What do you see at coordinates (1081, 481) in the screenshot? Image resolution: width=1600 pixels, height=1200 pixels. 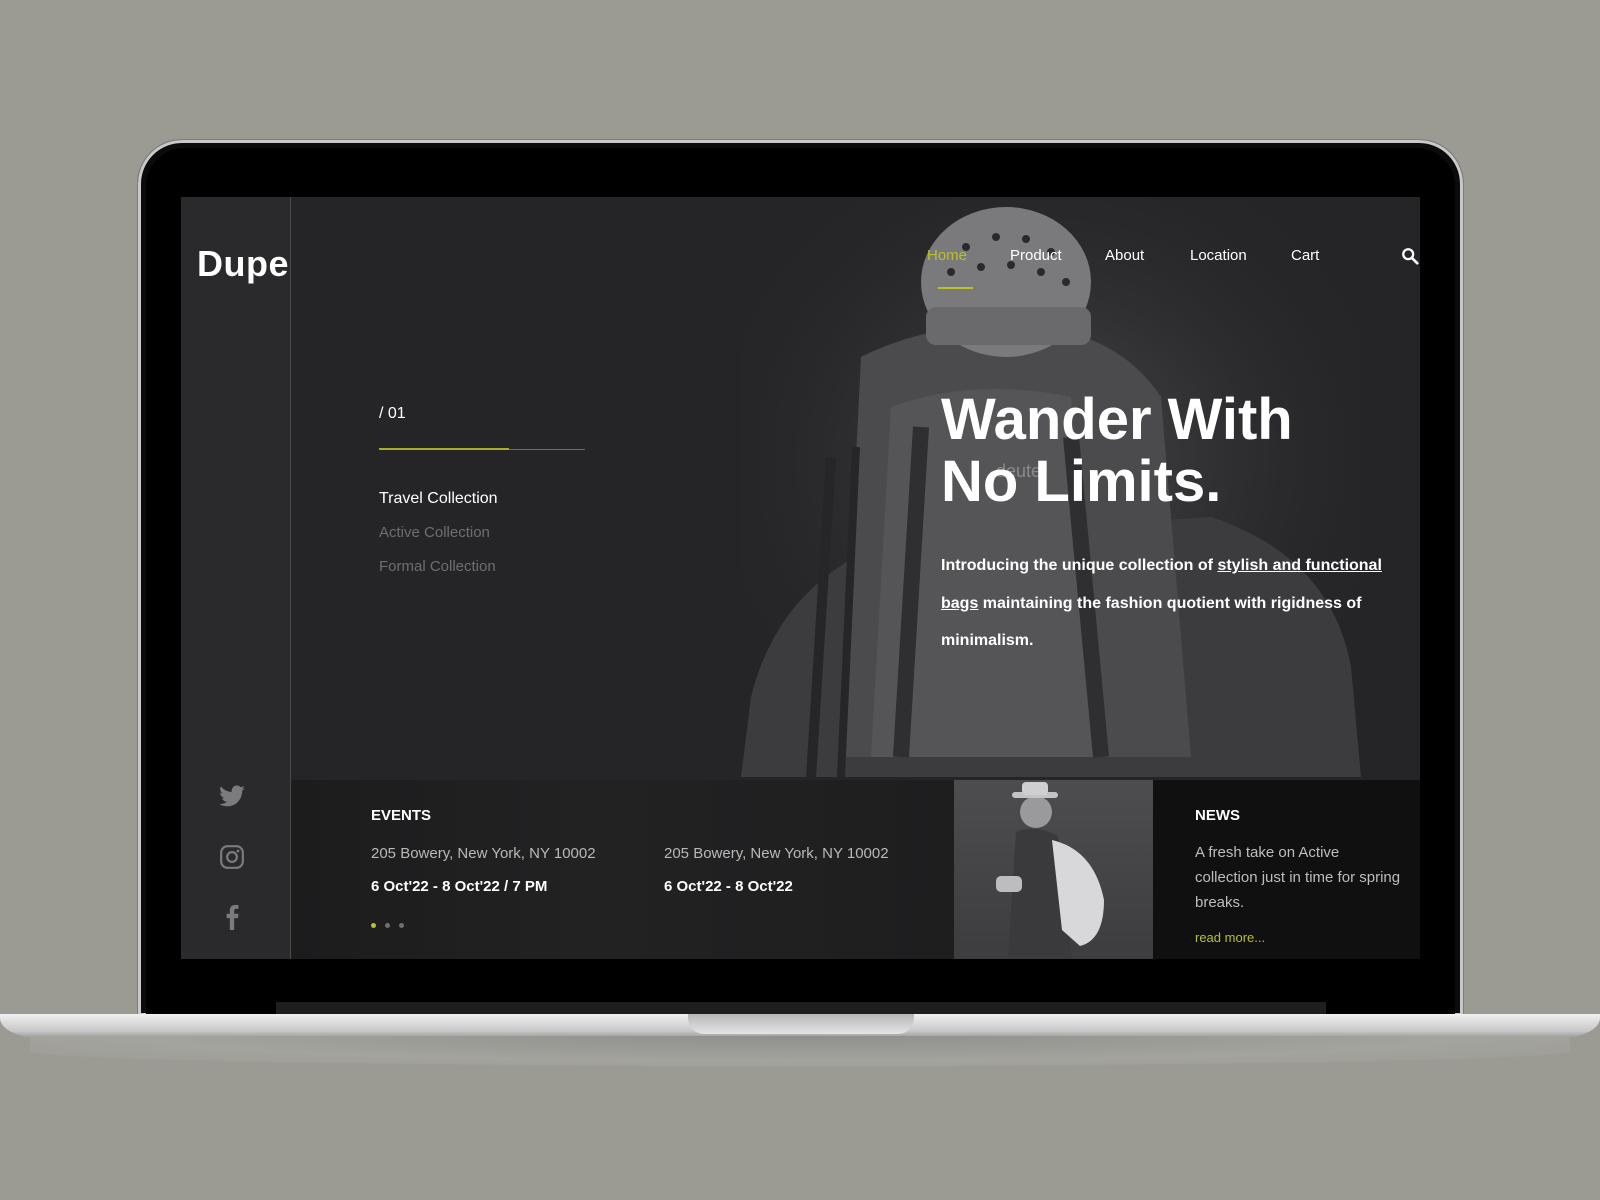 I see `headline-line-2: No Limits.` at bounding box center [1081, 481].